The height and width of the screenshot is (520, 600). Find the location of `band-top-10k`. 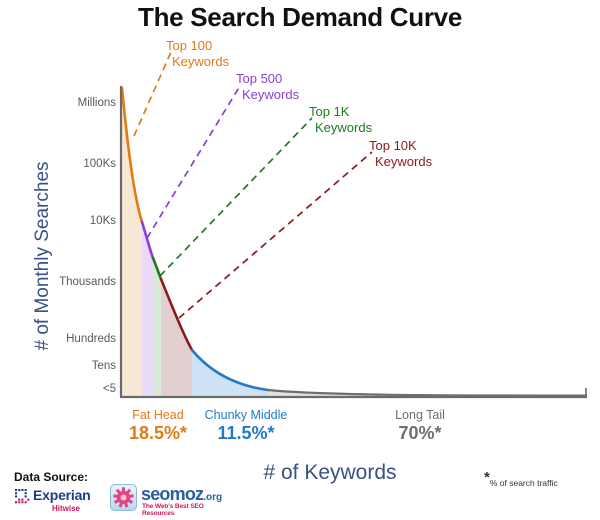

band-top-10k is located at coordinates (176, 337).